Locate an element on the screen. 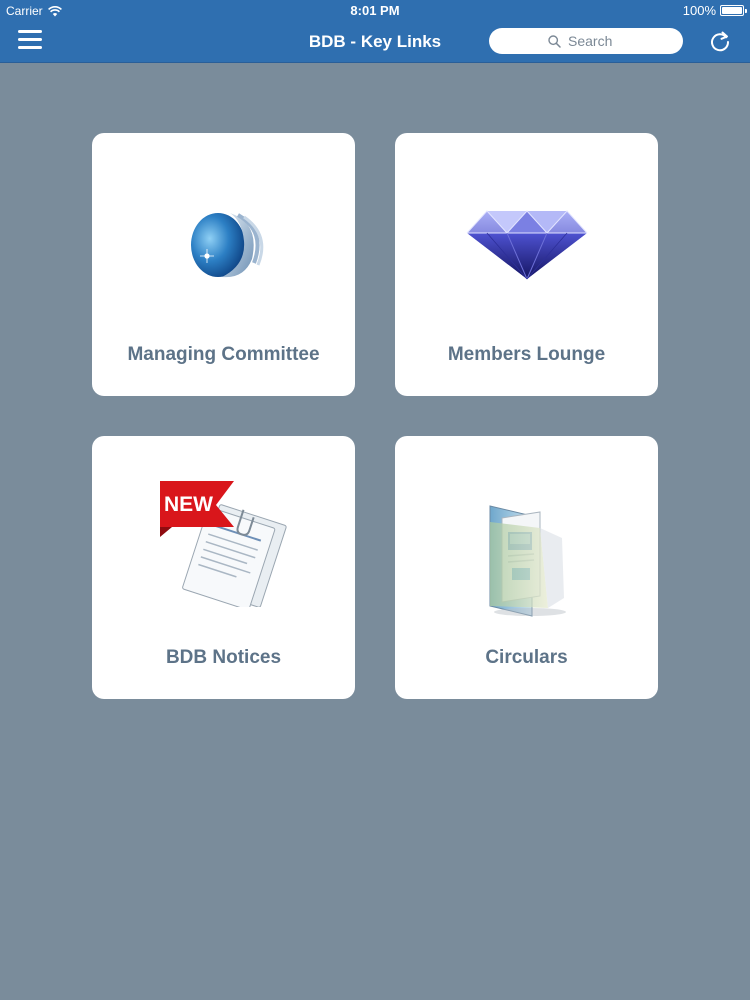 Image resolution: width=750 pixels, height=1000 pixels. status-bar: Carrier 8:01 PM 100% is located at coordinates (375, 10).